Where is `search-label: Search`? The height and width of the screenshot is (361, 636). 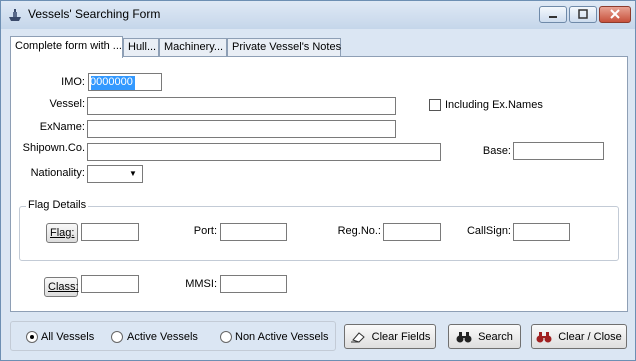
search-label: Search is located at coordinates (495, 336).